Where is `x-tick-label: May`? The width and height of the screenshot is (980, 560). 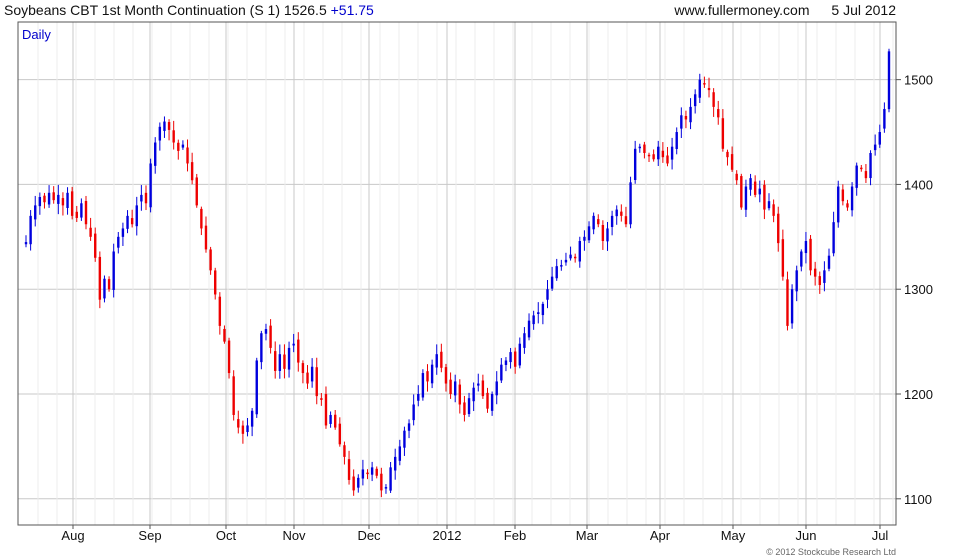 x-tick-label: May is located at coordinates (733, 535).